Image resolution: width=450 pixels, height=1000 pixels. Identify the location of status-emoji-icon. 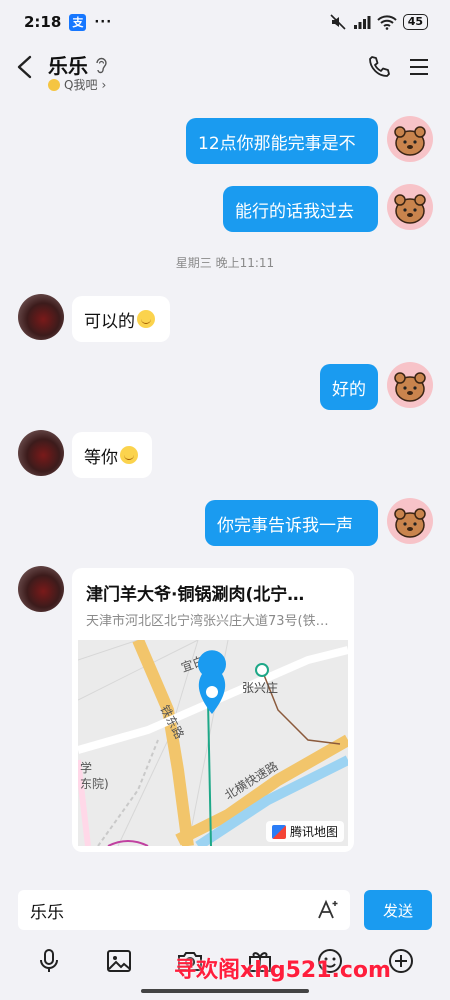
(54, 84).